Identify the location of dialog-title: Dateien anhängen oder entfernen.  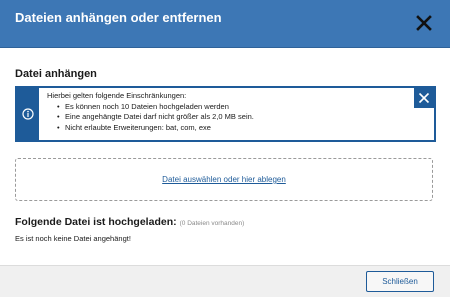
(118, 17).